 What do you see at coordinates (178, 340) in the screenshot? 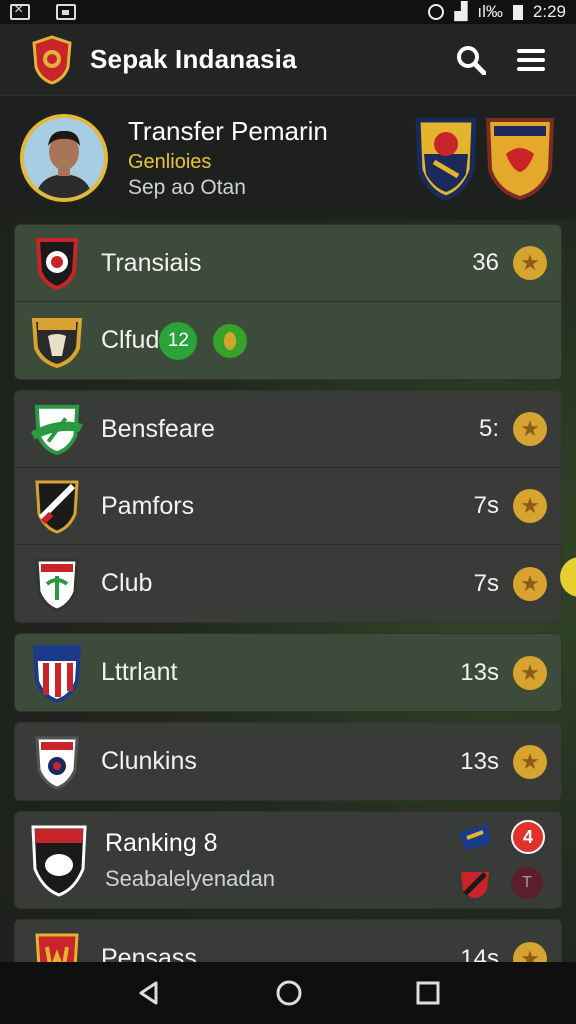
I see `count-badge: 12` at bounding box center [178, 340].